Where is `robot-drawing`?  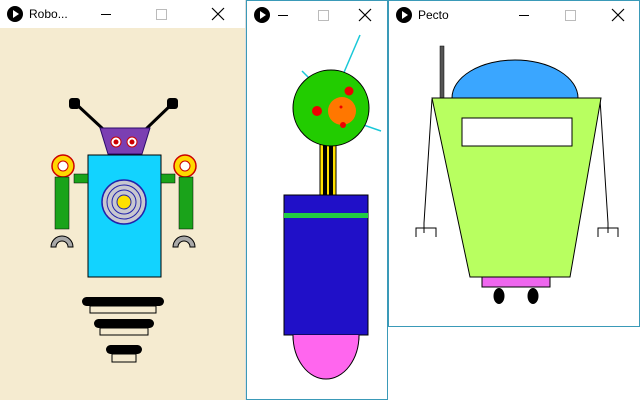 robot-drawing is located at coordinates (332, 207).